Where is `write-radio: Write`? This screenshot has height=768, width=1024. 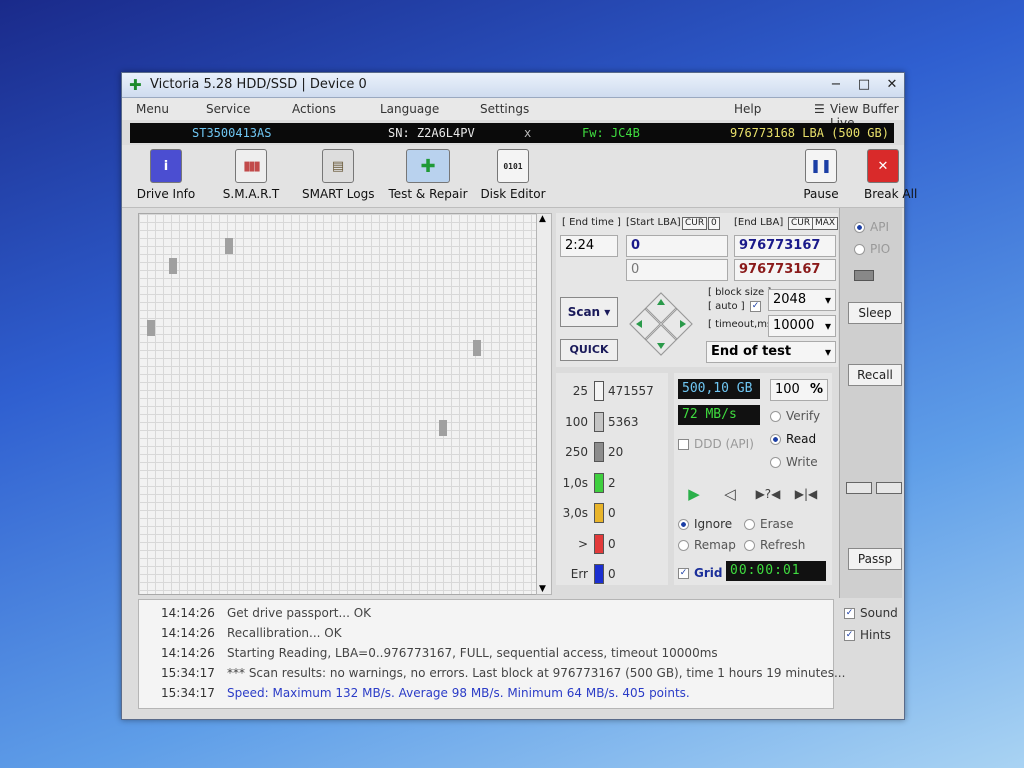 write-radio: Write is located at coordinates (794, 462).